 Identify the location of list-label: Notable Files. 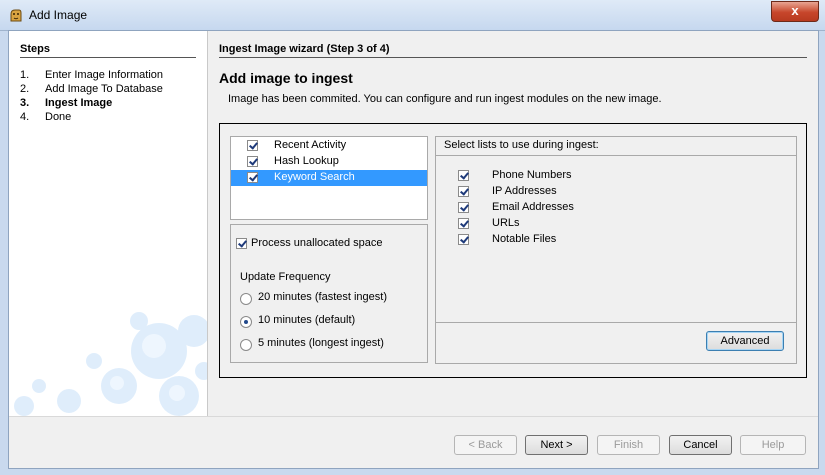
(524, 239).